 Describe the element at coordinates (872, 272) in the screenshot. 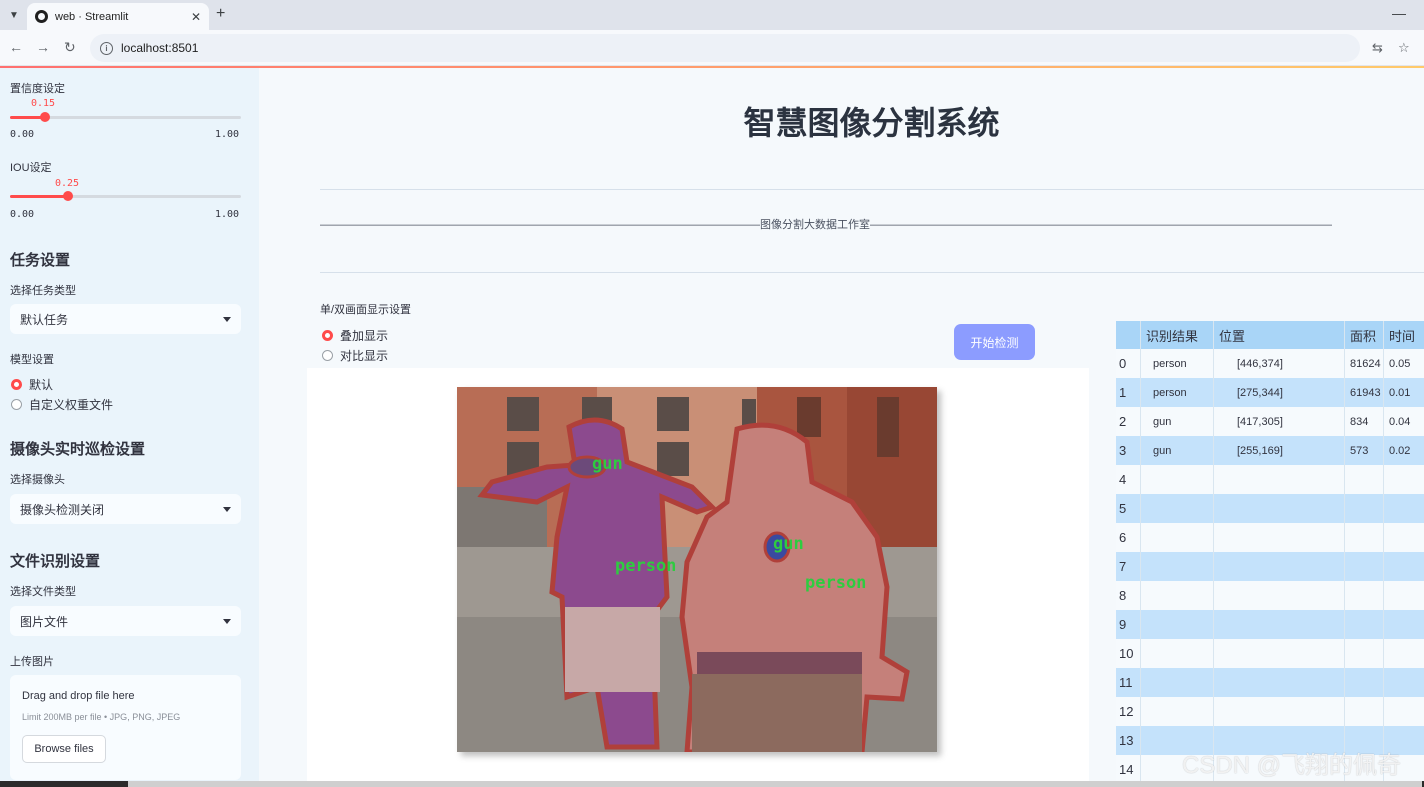

I see `divider-bottom` at that location.